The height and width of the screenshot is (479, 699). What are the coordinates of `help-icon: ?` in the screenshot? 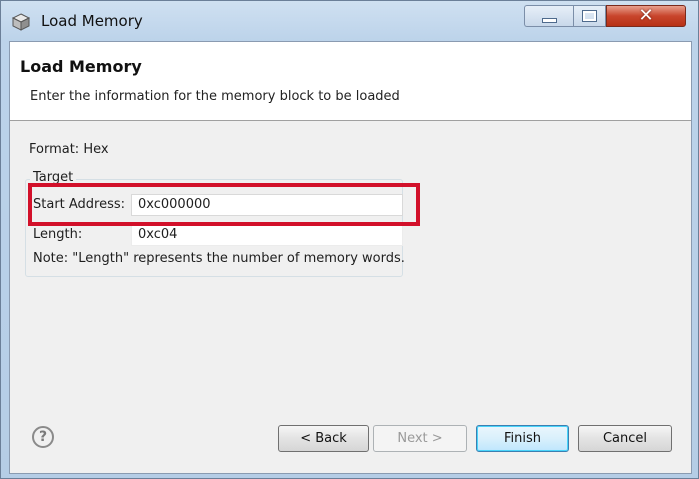 It's located at (43, 437).